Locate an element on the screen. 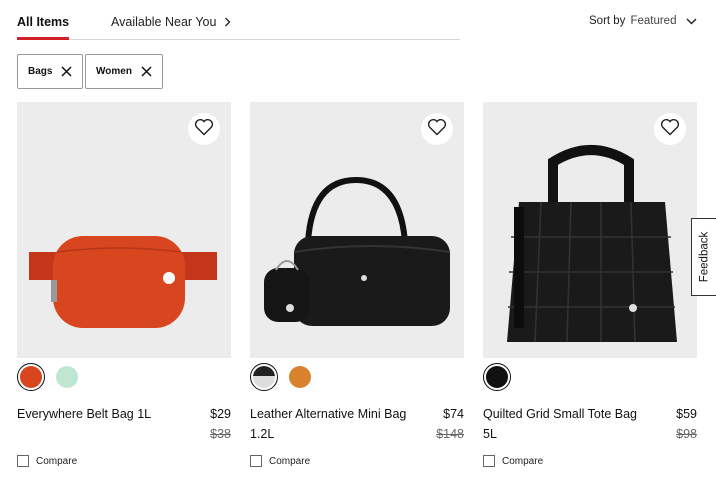  product-name: Leather Alternative Mini Bag 1.2L is located at coordinates (330, 424).